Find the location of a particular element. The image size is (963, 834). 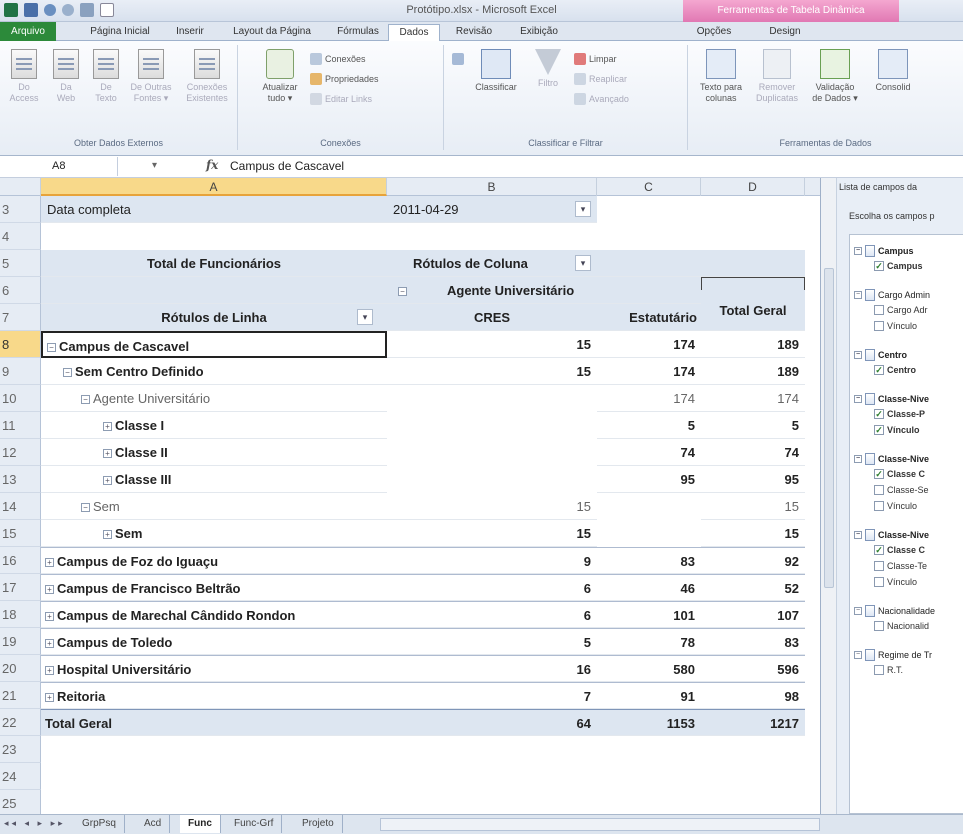

field-group: − Centro is located at coordinates (880, 355).